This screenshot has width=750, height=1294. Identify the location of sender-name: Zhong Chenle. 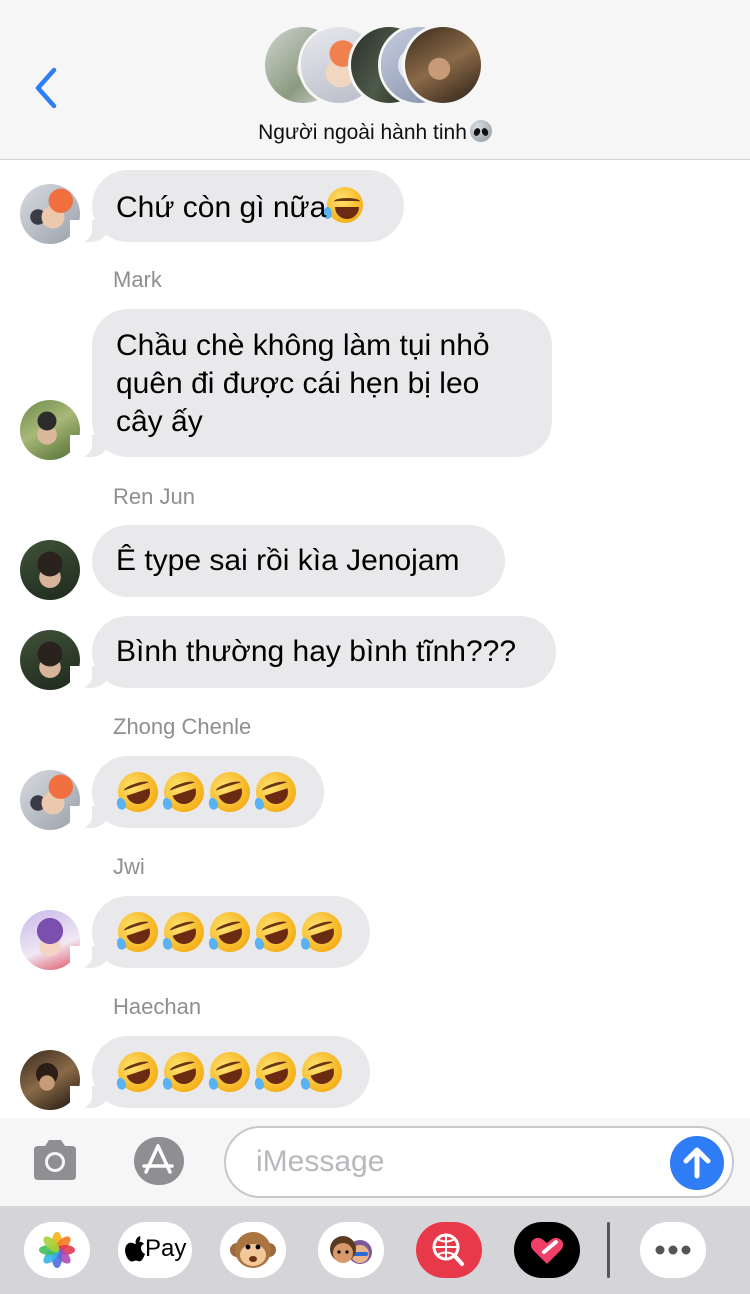
(182, 726).